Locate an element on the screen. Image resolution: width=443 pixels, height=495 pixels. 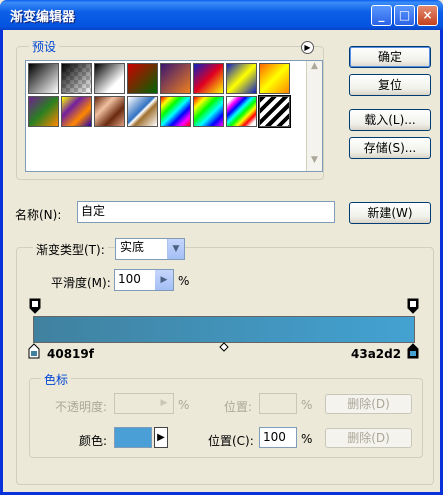
end-color-hex: 43a2d2 is located at coordinates (376, 354).